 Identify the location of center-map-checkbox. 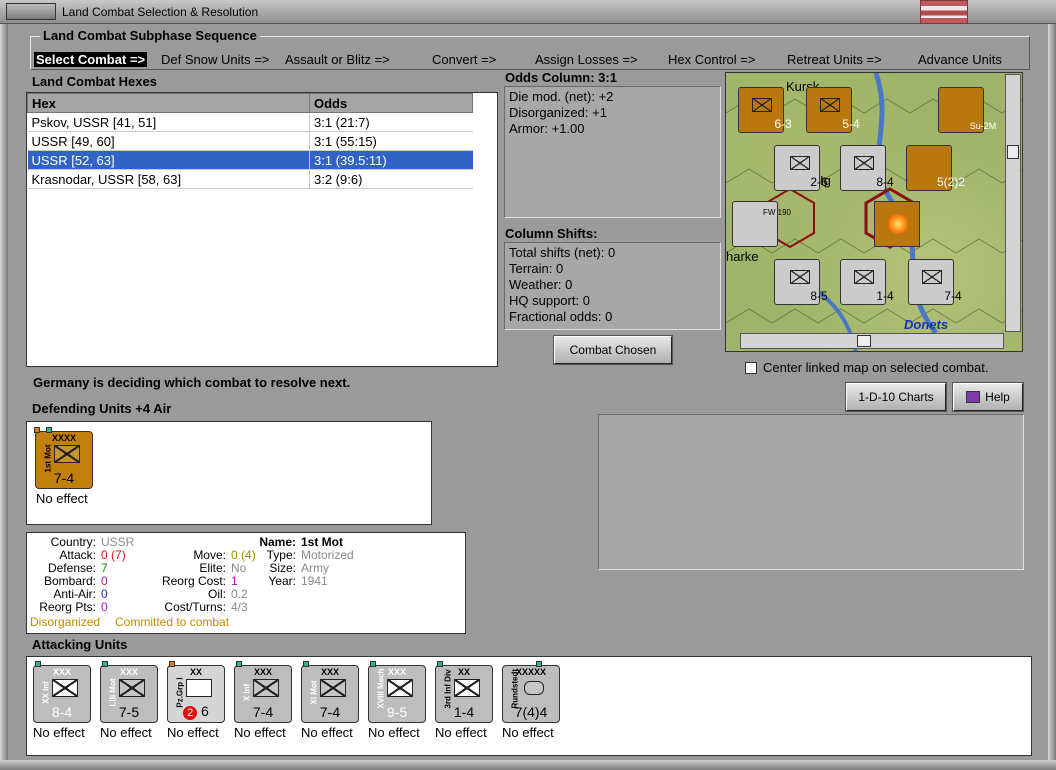
(751, 368).